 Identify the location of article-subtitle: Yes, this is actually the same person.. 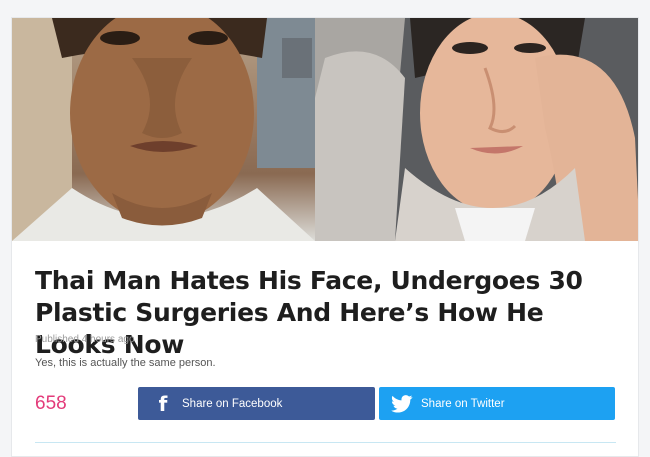
(125, 363).